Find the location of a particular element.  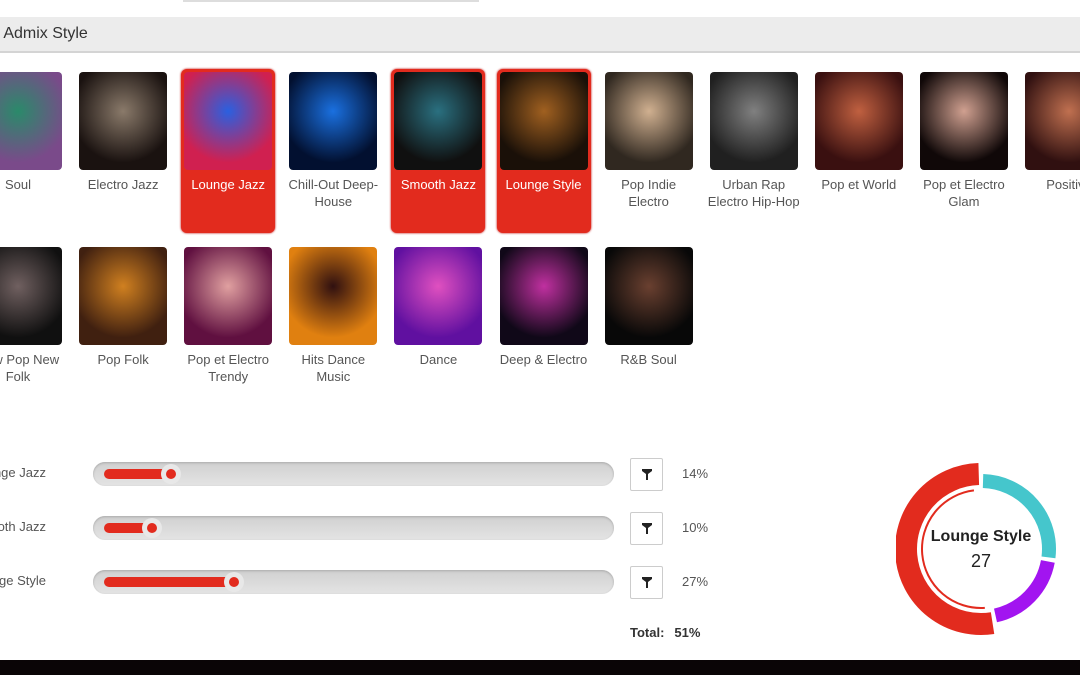

style-tile: Soul is located at coordinates (32, 151).